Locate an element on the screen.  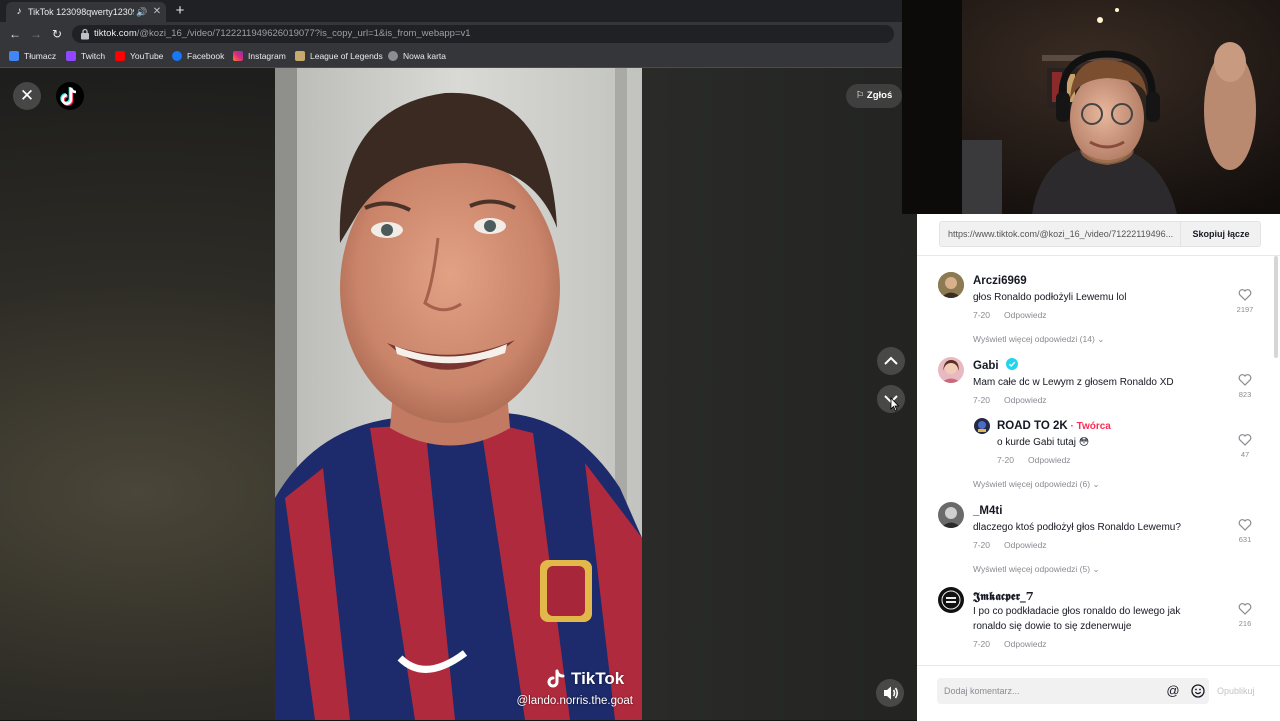
divider is located at coordinates (1098, 255).